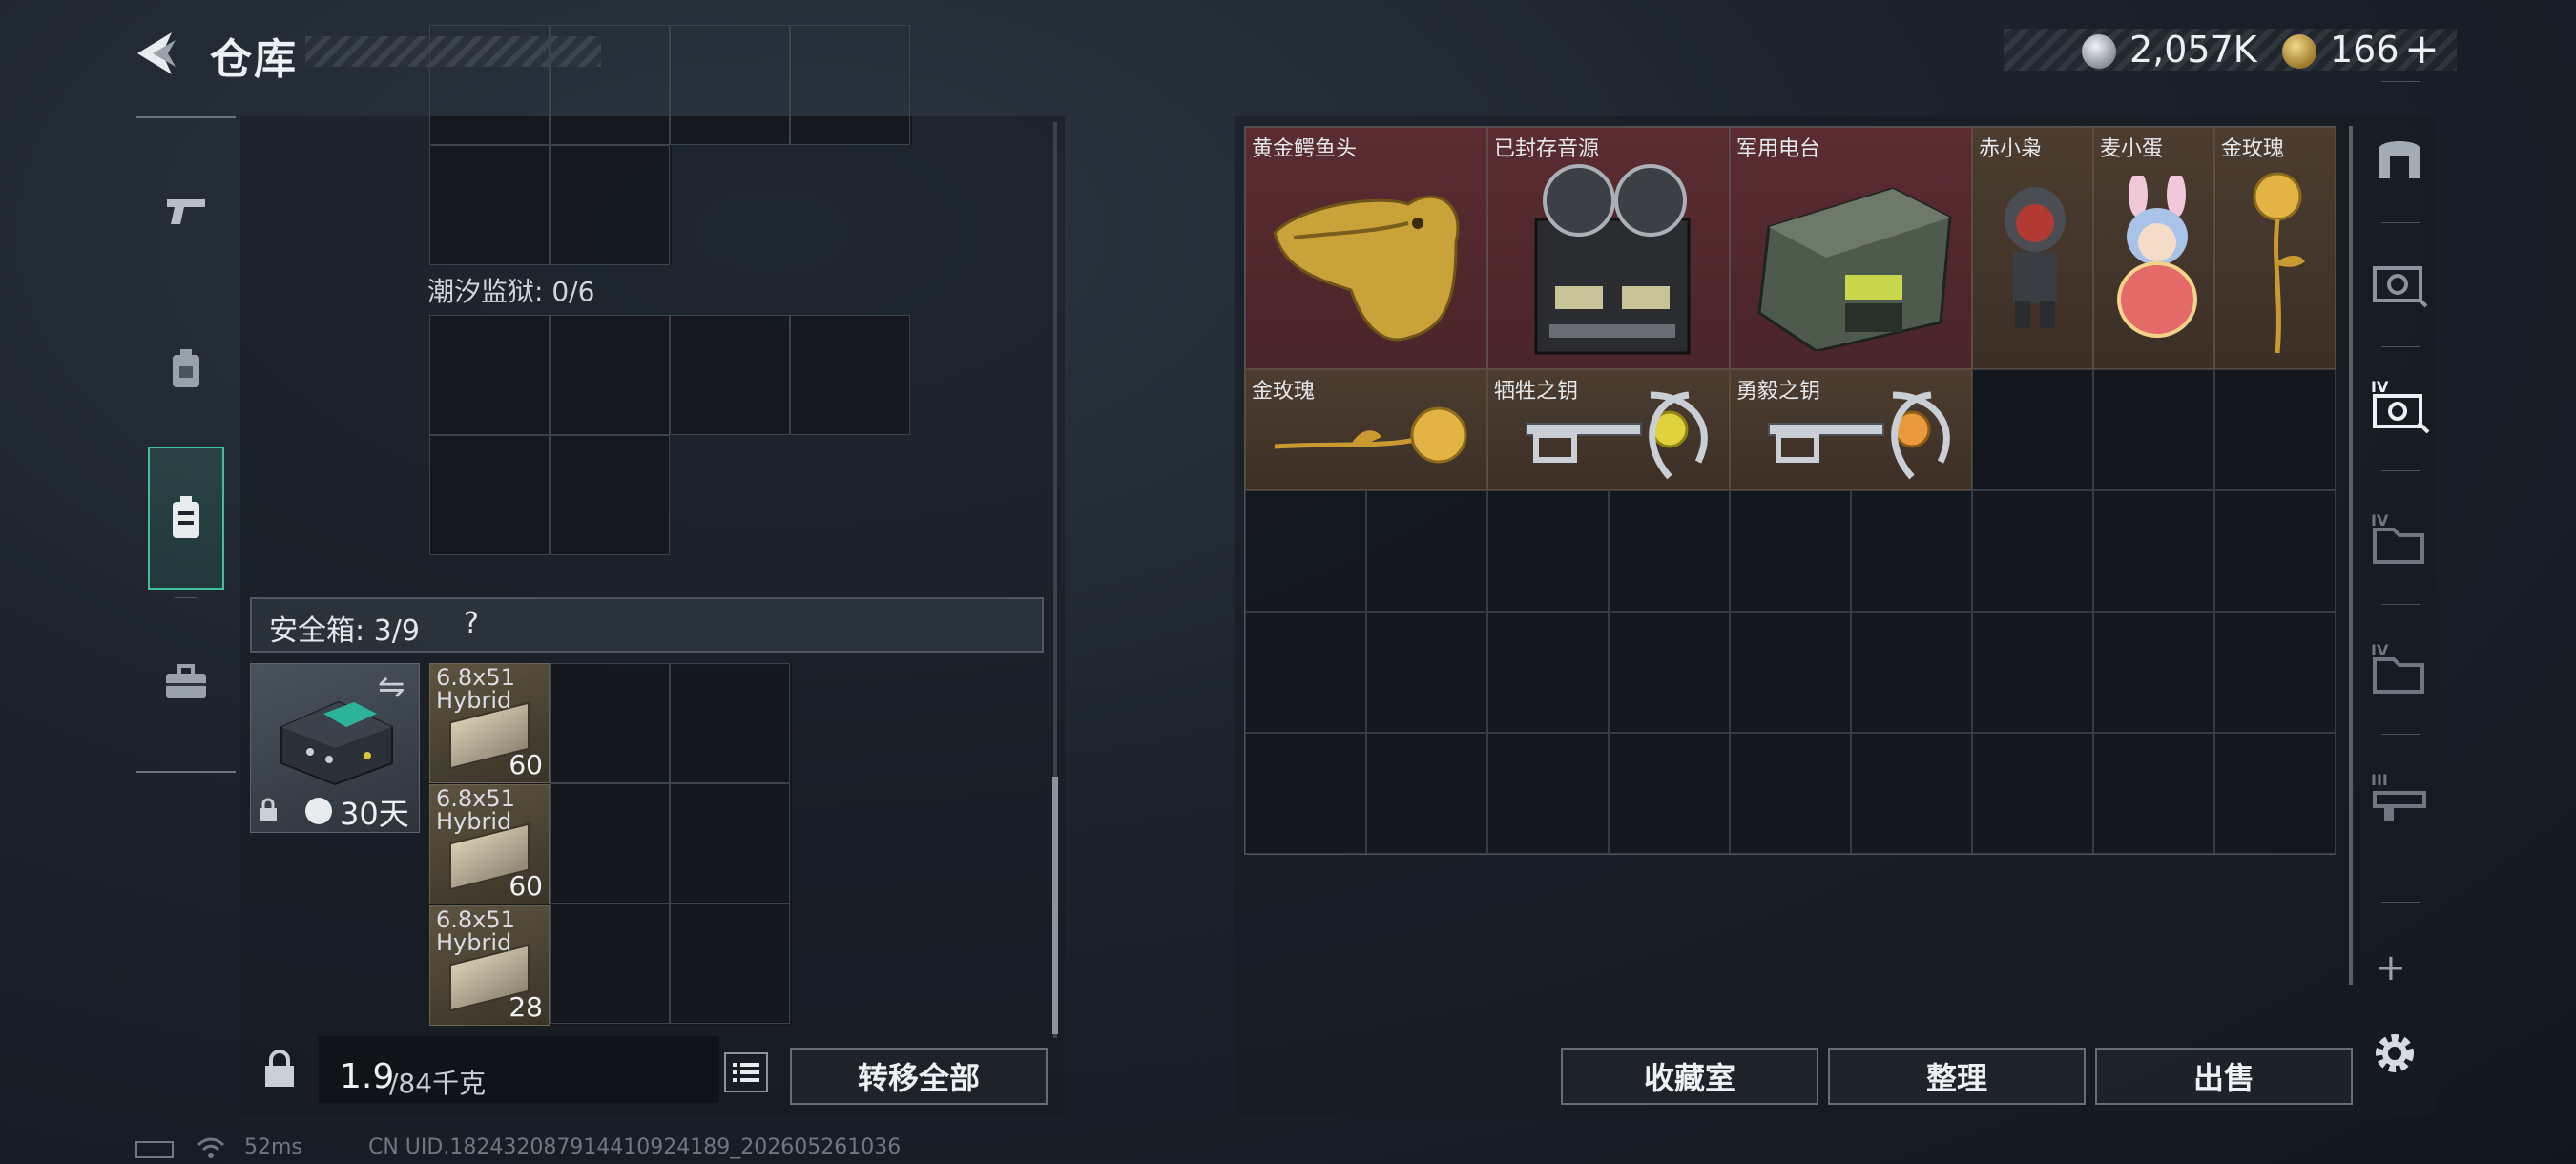 The image size is (2576, 1164). I want to click on silver-coin-icon, so click(2099, 51).